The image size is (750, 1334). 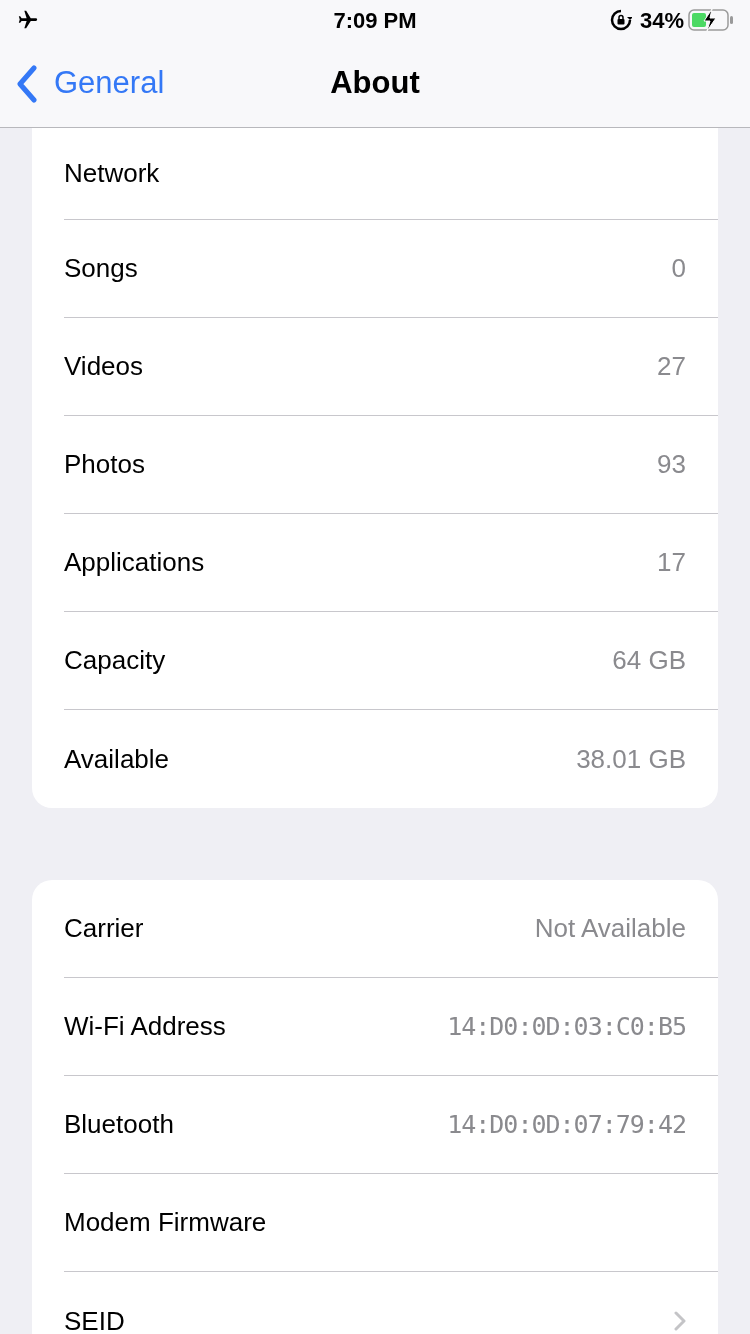 What do you see at coordinates (101, 268) in the screenshot?
I see `row-label: Songs` at bounding box center [101, 268].